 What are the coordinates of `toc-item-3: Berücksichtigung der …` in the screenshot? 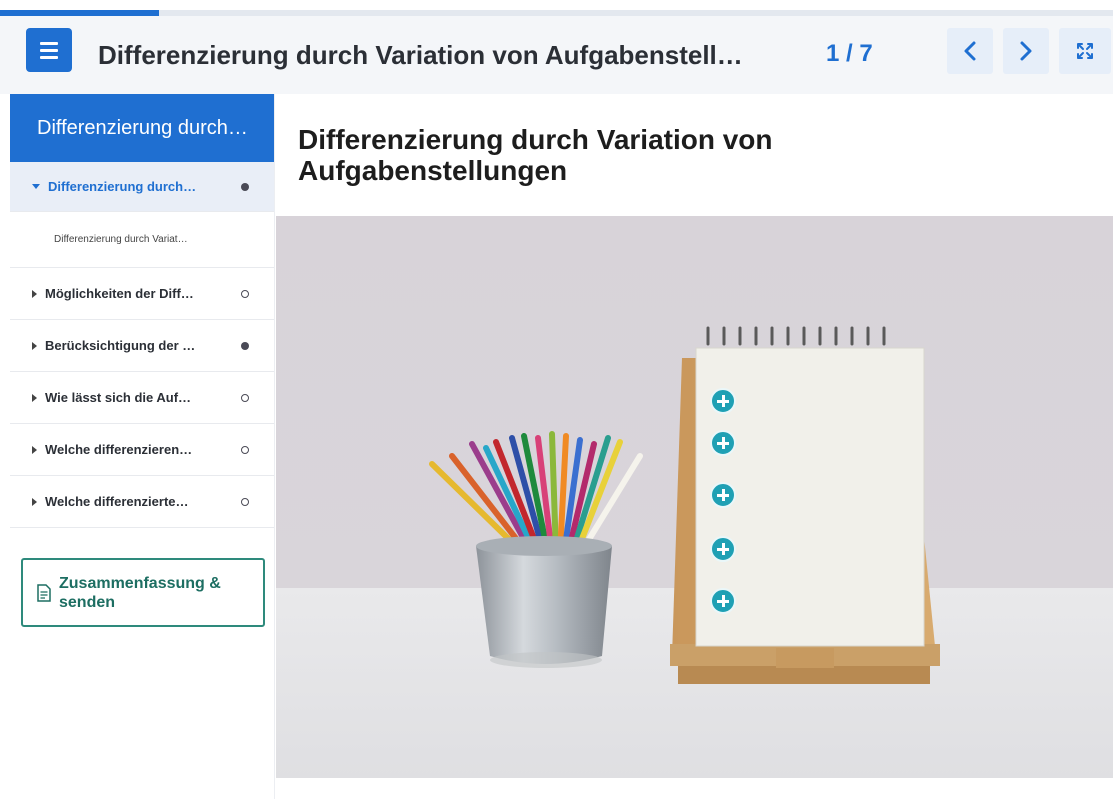 It's located at (142, 346).